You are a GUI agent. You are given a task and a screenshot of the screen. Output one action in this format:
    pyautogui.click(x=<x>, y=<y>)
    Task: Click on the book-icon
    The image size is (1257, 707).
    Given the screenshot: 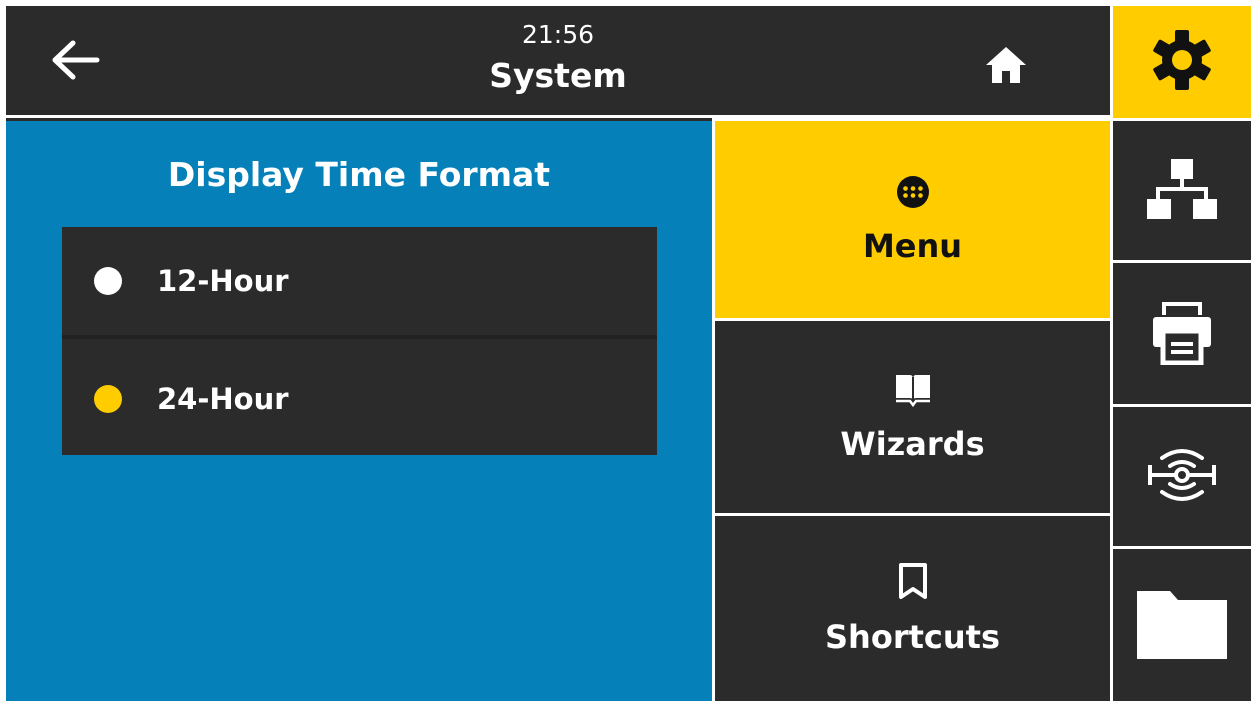 What is the action you would take?
    pyautogui.click(x=913, y=391)
    